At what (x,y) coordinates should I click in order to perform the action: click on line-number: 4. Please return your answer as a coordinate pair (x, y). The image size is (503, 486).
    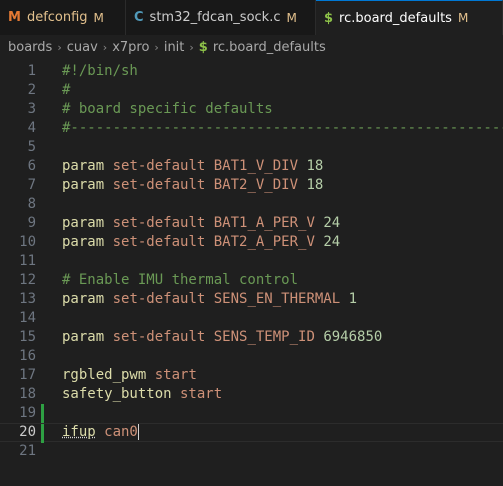
    Looking at the image, I should click on (31, 128).